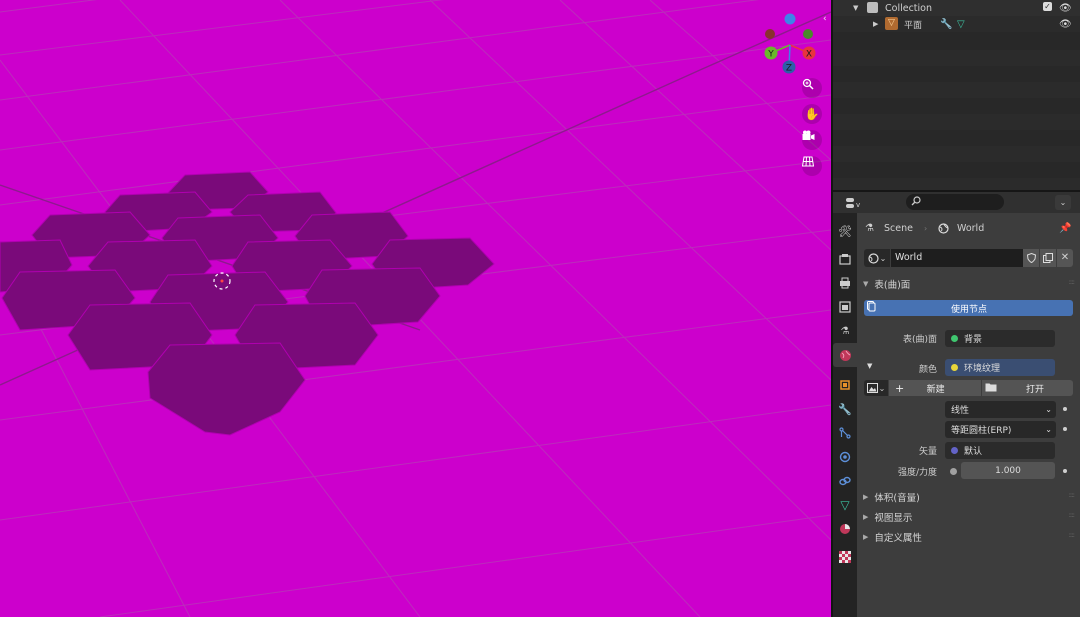  What do you see at coordinates (1065, 228) in the screenshot?
I see `pin-icon: 📌` at bounding box center [1065, 228].